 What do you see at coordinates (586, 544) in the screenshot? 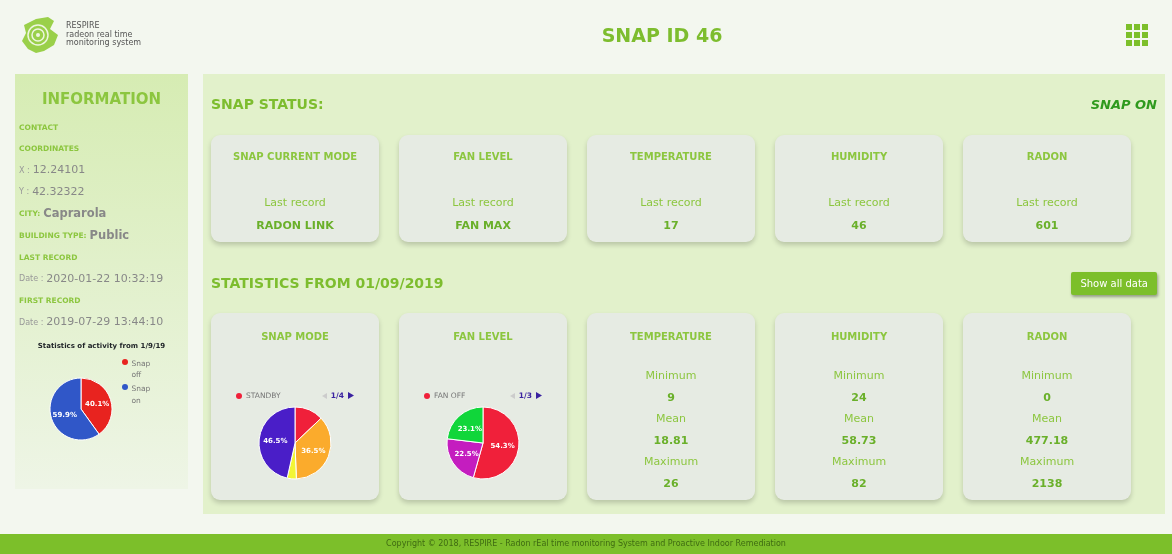
I see `footer-text: Copyright © 2018, RESPIRE - Radon rEal time monitoring System and Proactive Indoor Remediation` at bounding box center [586, 544].